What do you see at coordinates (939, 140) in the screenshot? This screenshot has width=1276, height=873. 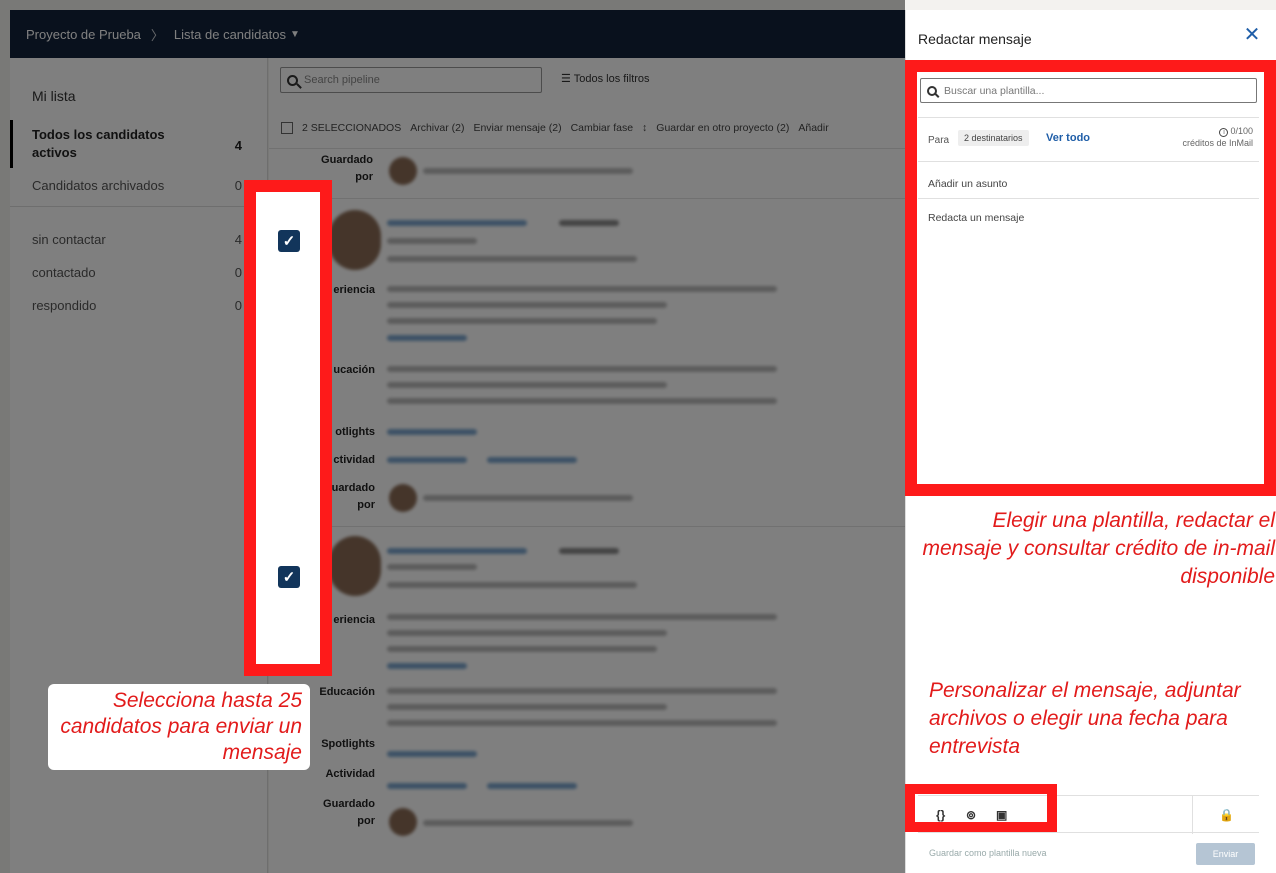 I see `to-label: Para` at bounding box center [939, 140].